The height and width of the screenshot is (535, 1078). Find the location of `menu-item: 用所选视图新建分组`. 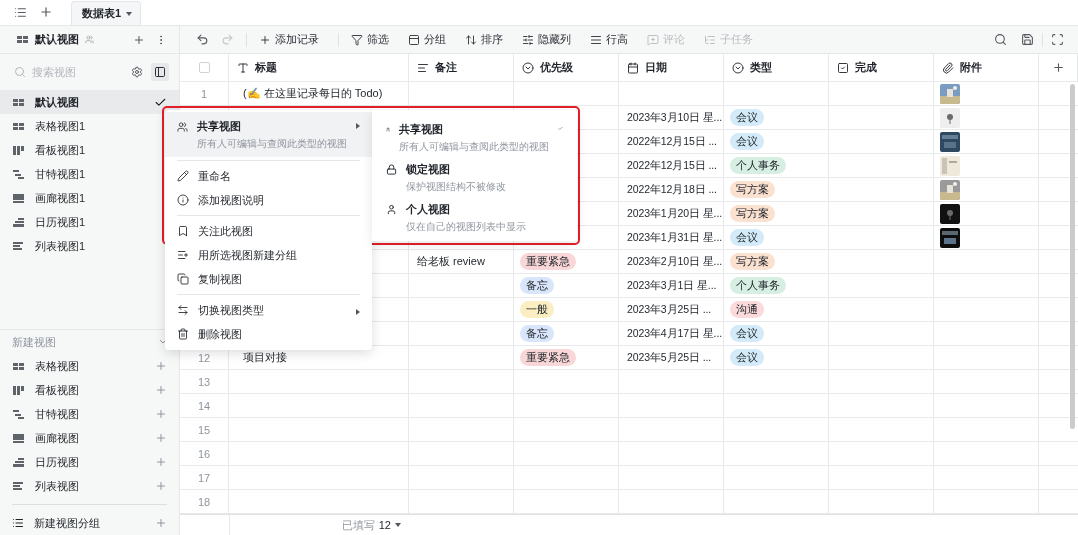

menu-item: 用所选视图新建分组 is located at coordinates (268, 255).